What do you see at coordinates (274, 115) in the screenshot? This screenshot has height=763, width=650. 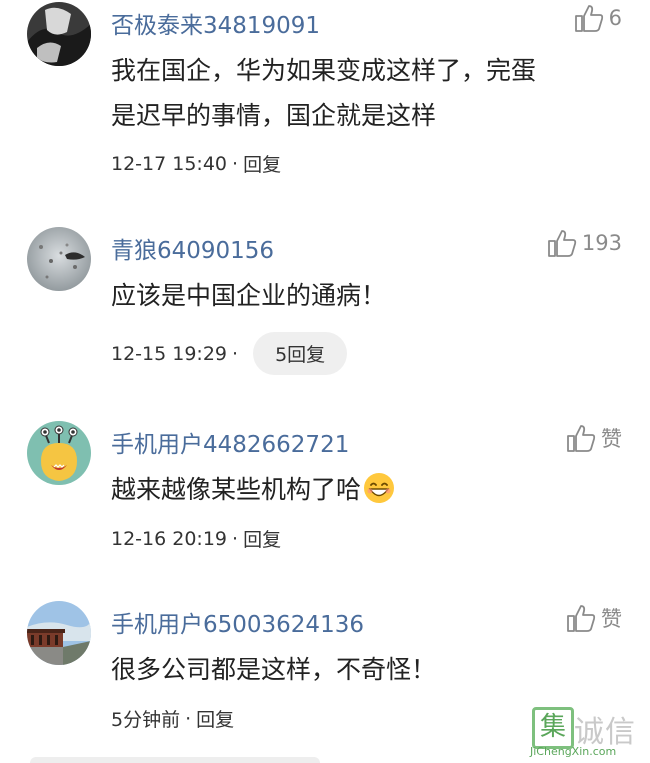 I see `comment-text-line: 是迟早的事情，国企就是这样` at bounding box center [274, 115].